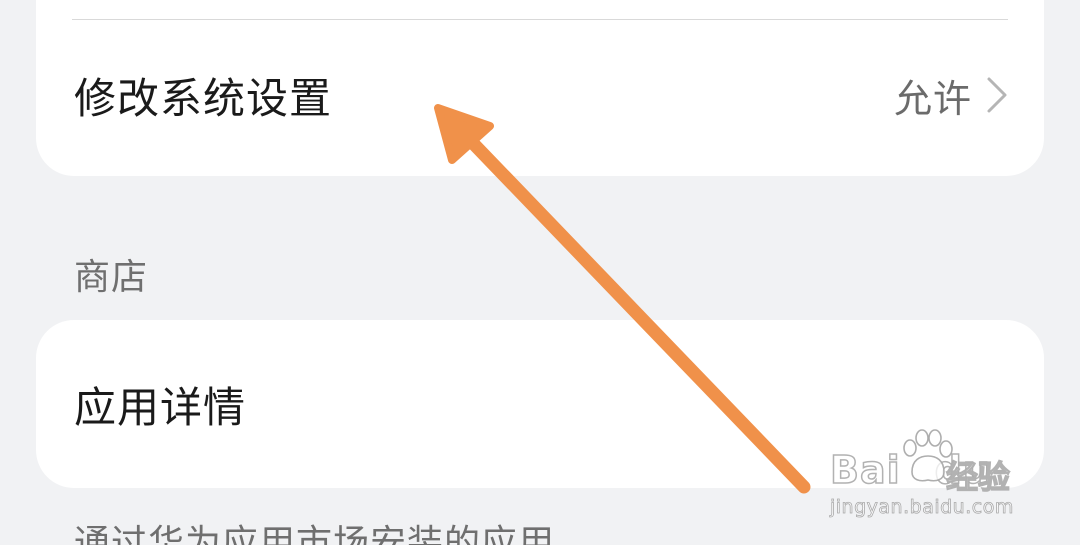 This screenshot has width=1080, height=545. I want to click on modify-system-settings-status: 允许, so click(951, 95).